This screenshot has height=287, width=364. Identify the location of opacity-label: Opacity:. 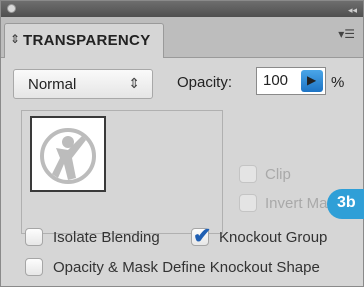
(205, 82).